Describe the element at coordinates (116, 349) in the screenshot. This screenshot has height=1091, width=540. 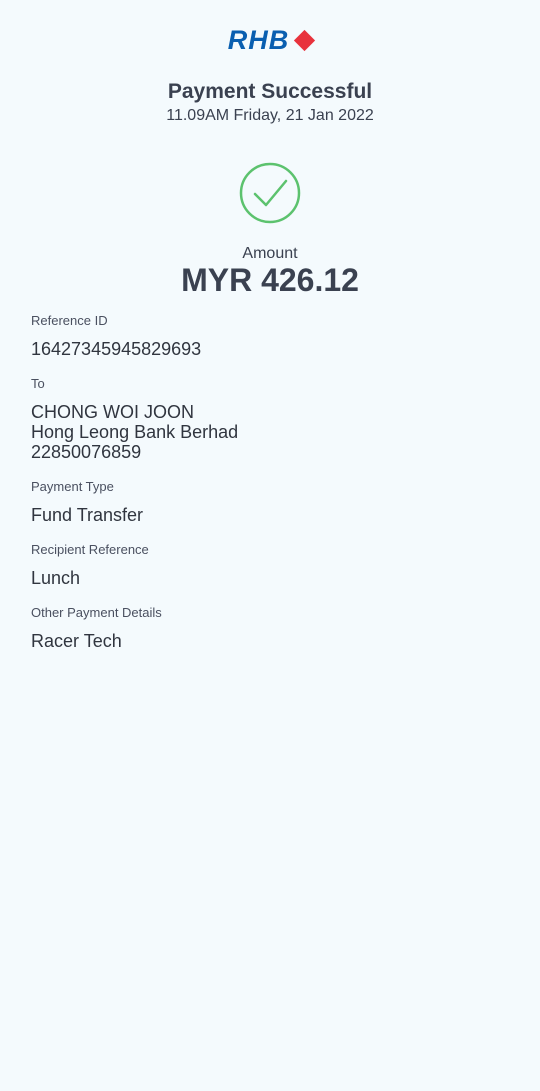
I see `reference-id-value: 16427345945829693` at that location.